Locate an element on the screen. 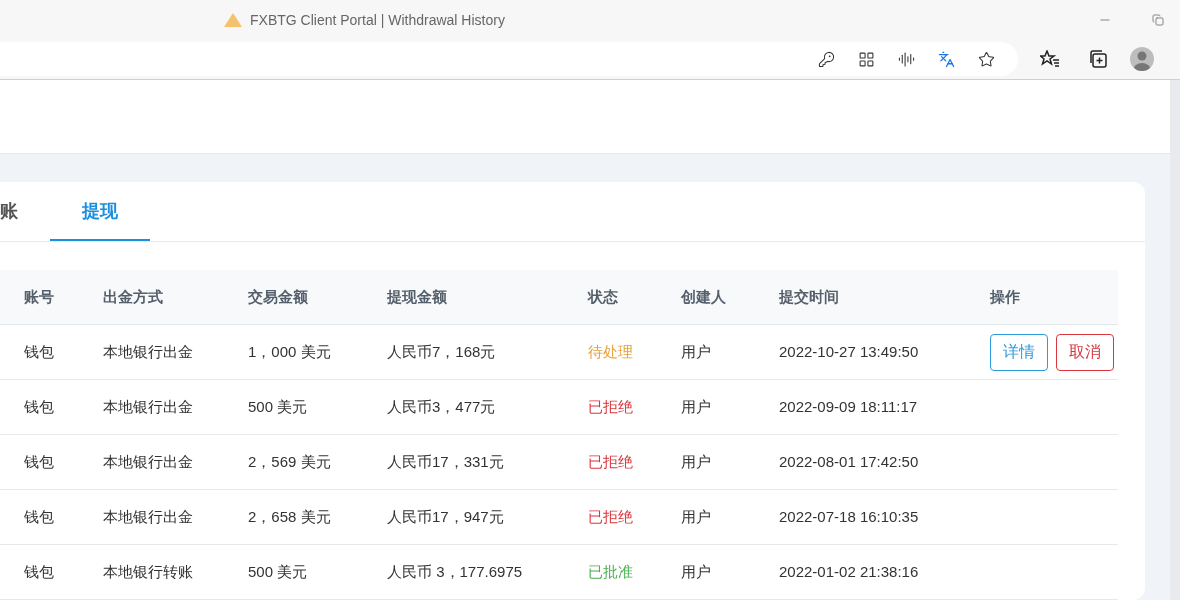 This screenshot has width=1180, height=600. column-header: 出金方式 is located at coordinates (133, 296).